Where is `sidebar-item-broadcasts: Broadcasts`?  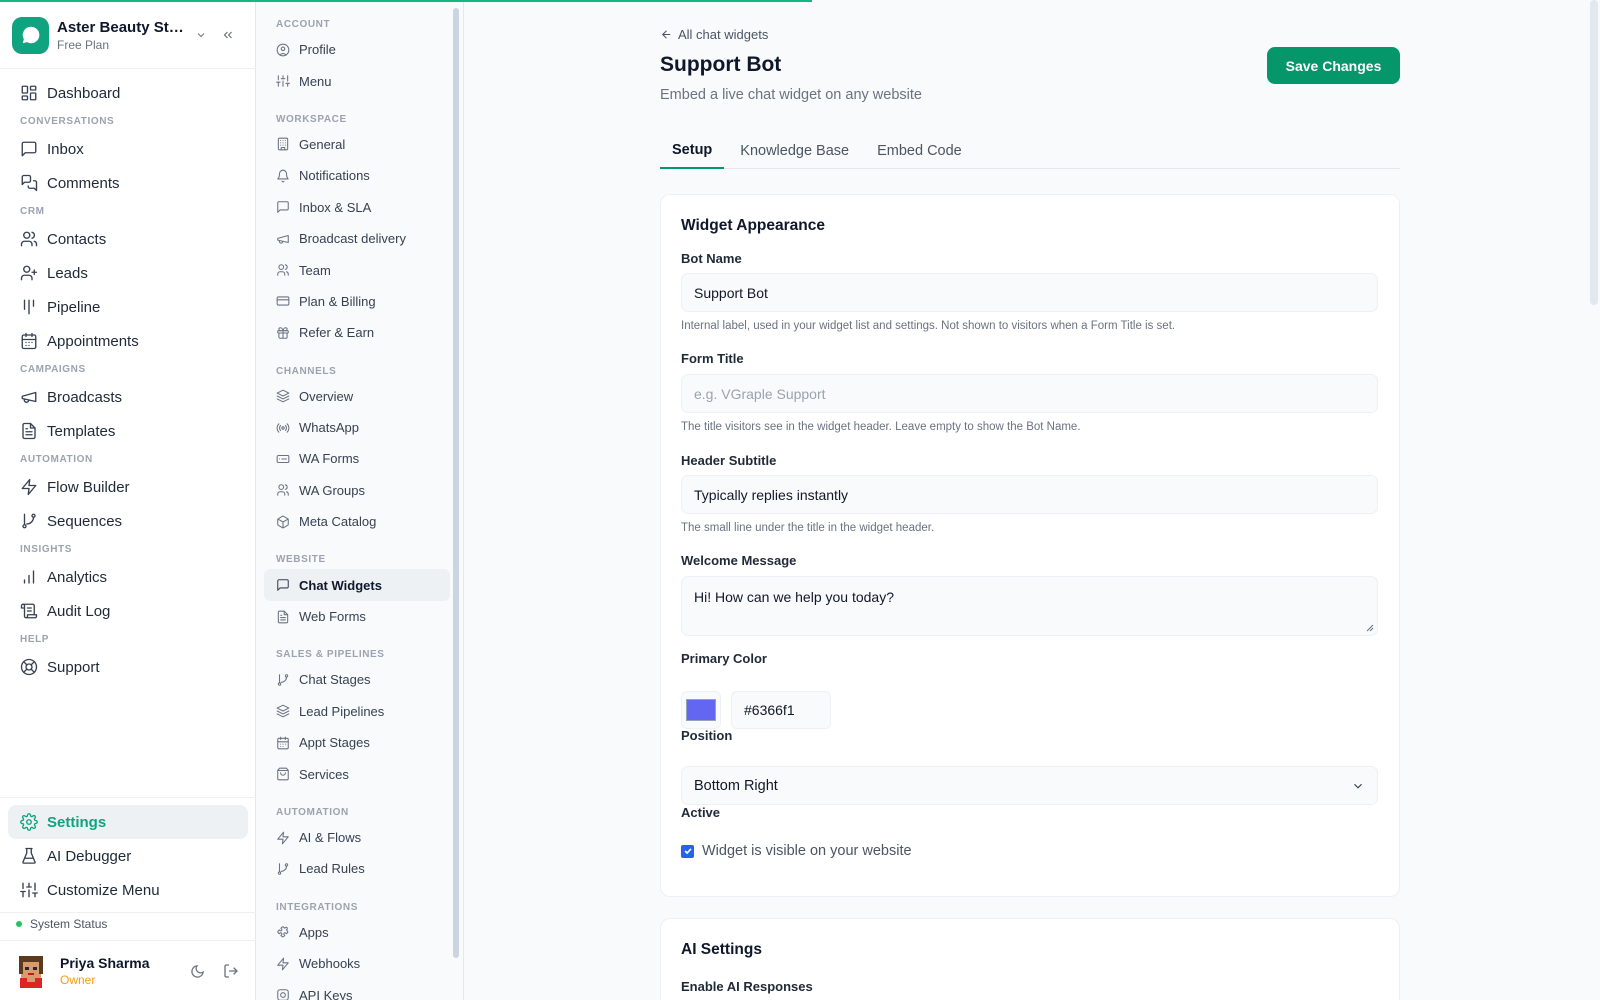
sidebar-item-broadcasts: Broadcasts is located at coordinates (128, 397).